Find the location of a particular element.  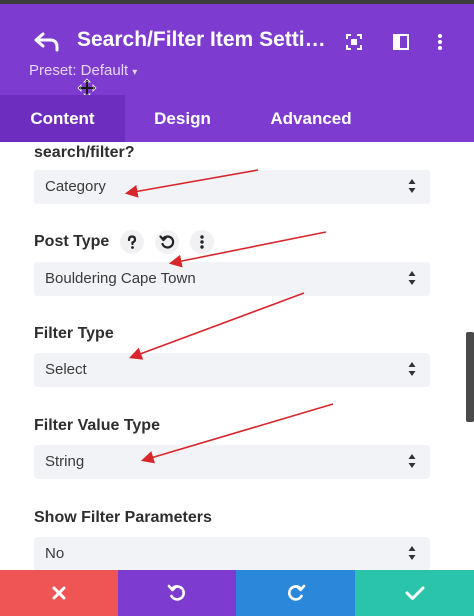

modal-footer is located at coordinates (237, 593).